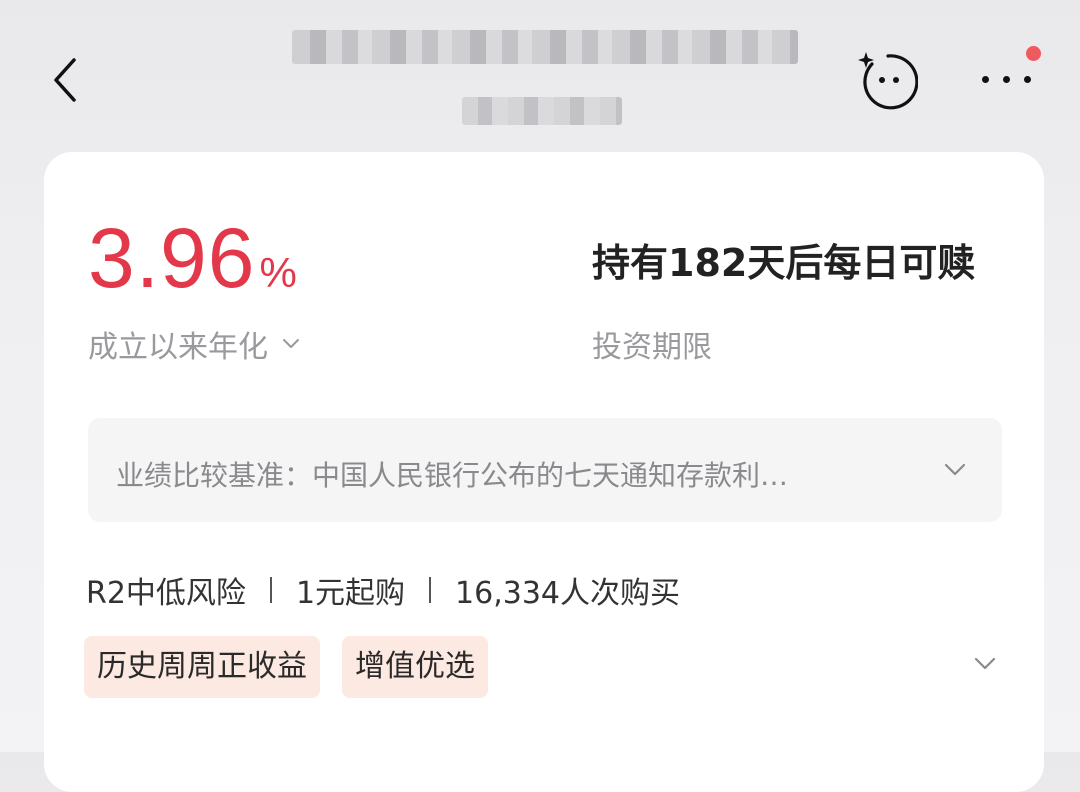 The height and width of the screenshot is (792, 1080). What do you see at coordinates (202, 667) in the screenshot?
I see `tag-weekly-positive: 历史周周正收益` at bounding box center [202, 667].